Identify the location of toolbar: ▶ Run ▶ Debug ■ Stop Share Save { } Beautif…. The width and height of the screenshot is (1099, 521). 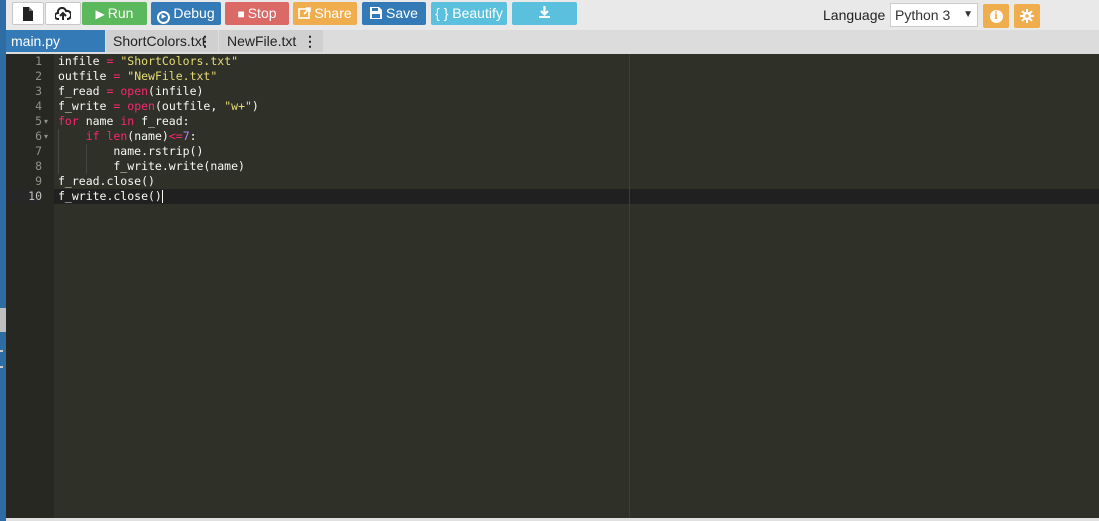
(552, 15).